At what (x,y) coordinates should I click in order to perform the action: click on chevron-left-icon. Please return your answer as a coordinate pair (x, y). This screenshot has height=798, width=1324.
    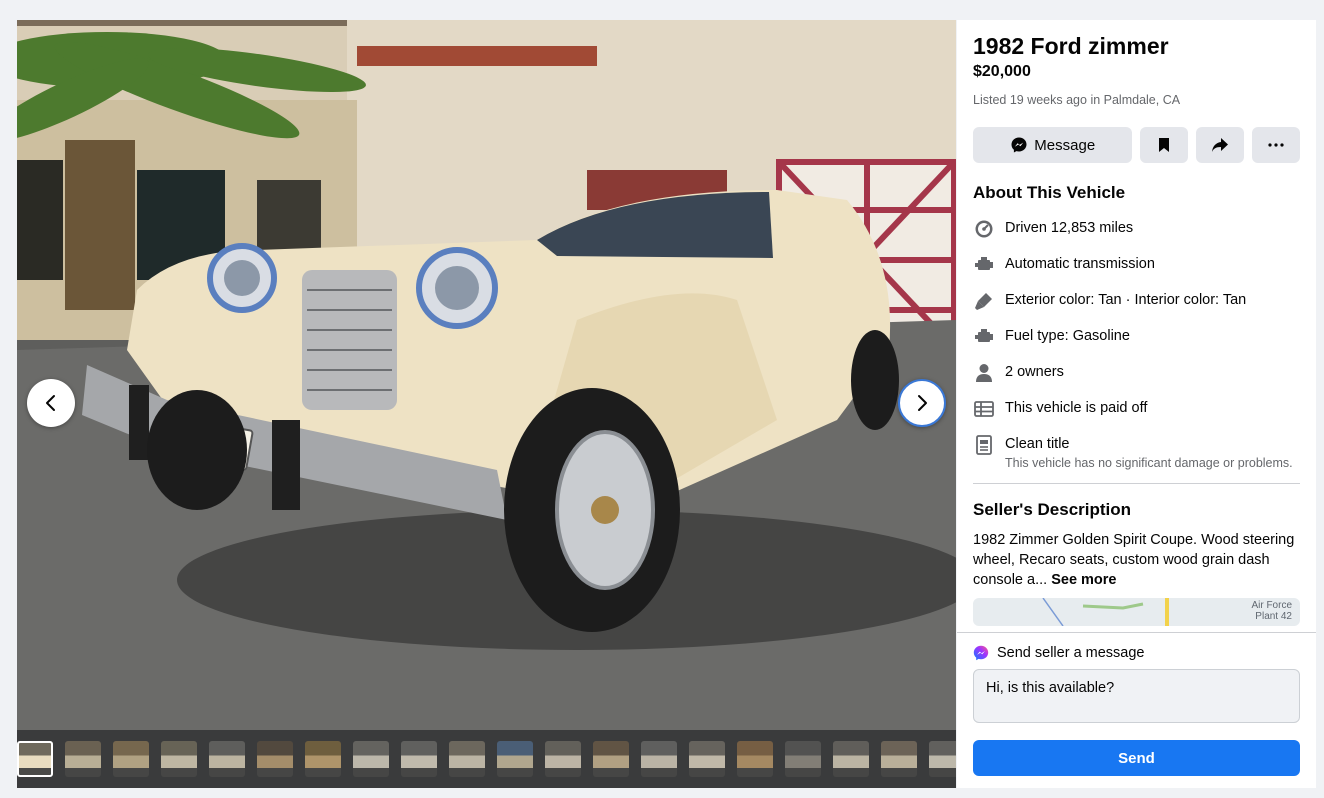
    Looking at the image, I should click on (50, 403).